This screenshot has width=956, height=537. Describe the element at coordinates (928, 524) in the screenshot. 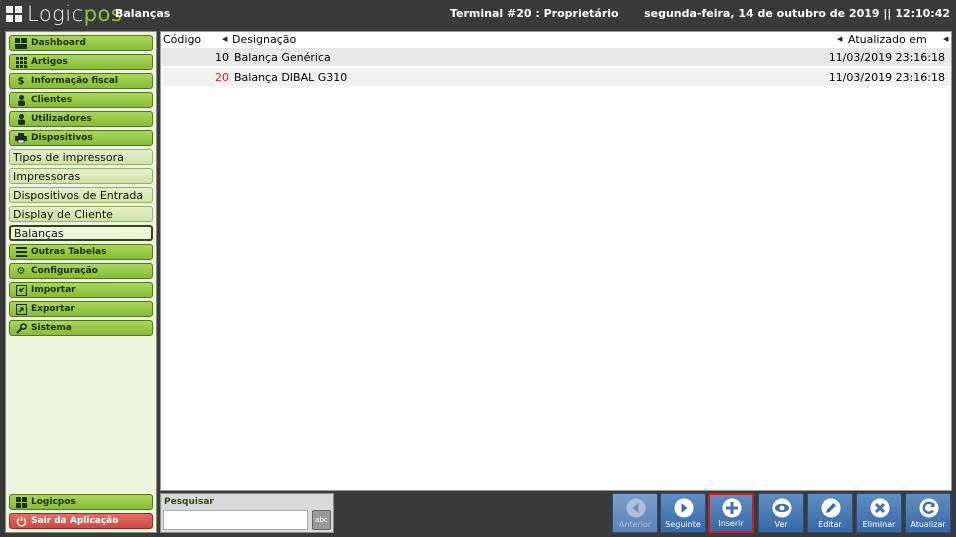

I see `refresh-label: Atualizar` at that location.